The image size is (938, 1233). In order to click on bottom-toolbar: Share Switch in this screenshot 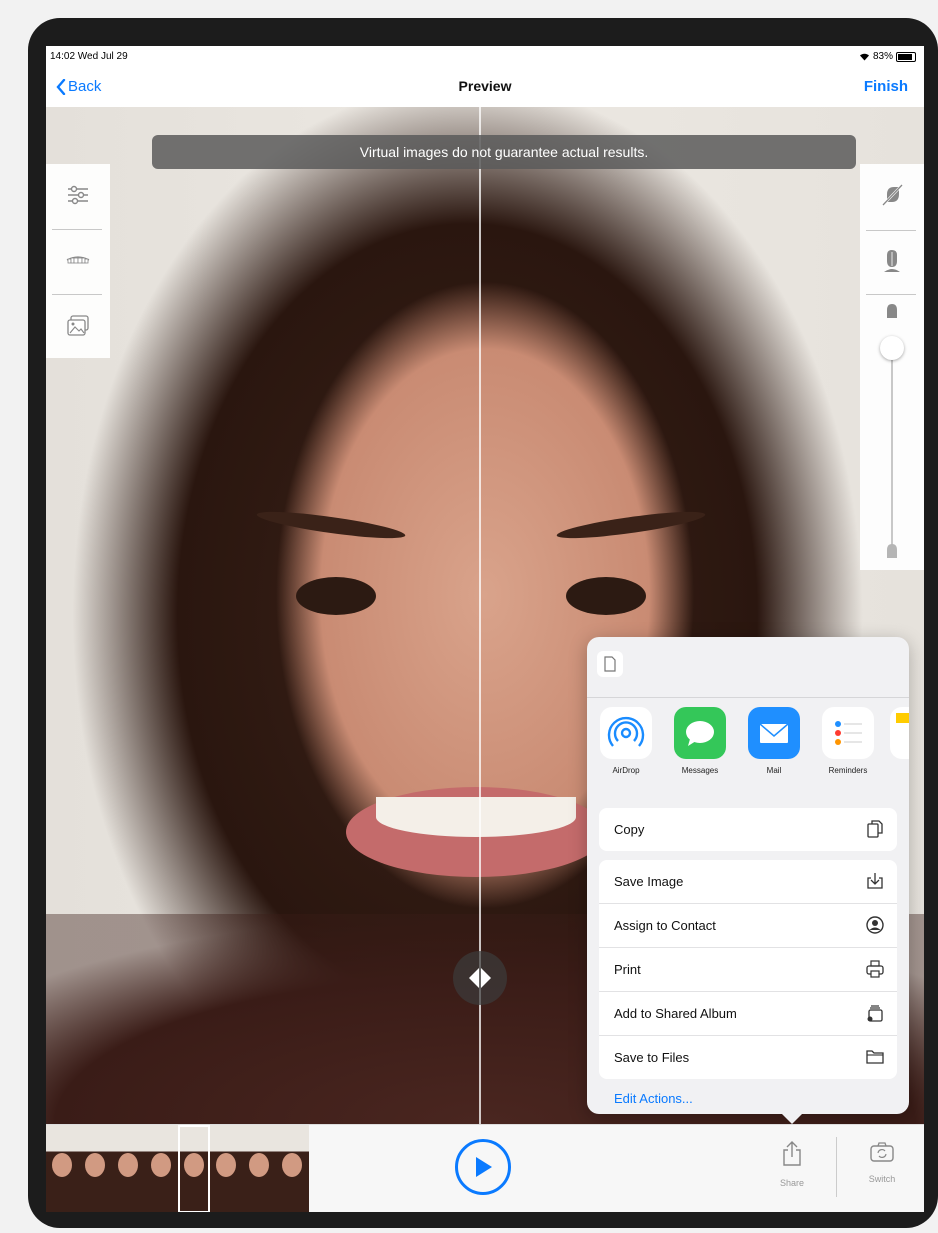, I will do `click(485, 1168)`.